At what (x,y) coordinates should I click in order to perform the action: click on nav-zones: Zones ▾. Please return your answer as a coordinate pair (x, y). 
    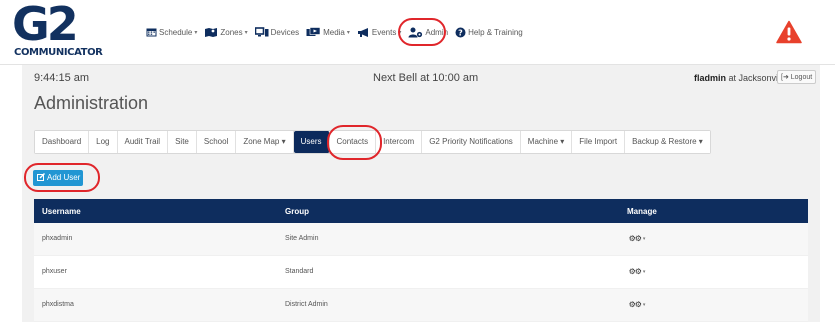
    Looking at the image, I should click on (226, 32).